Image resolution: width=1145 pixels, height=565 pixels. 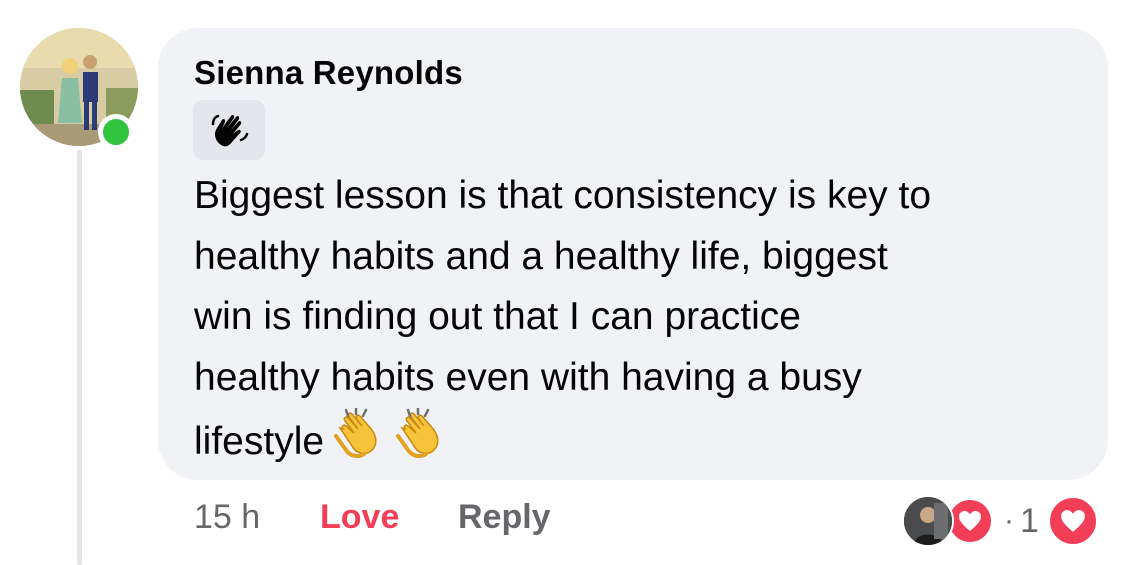 What do you see at coordinates (227, 517) in the screenshot?
I see `comment-timestamp: 15 h` at bounding box center [227, 517].